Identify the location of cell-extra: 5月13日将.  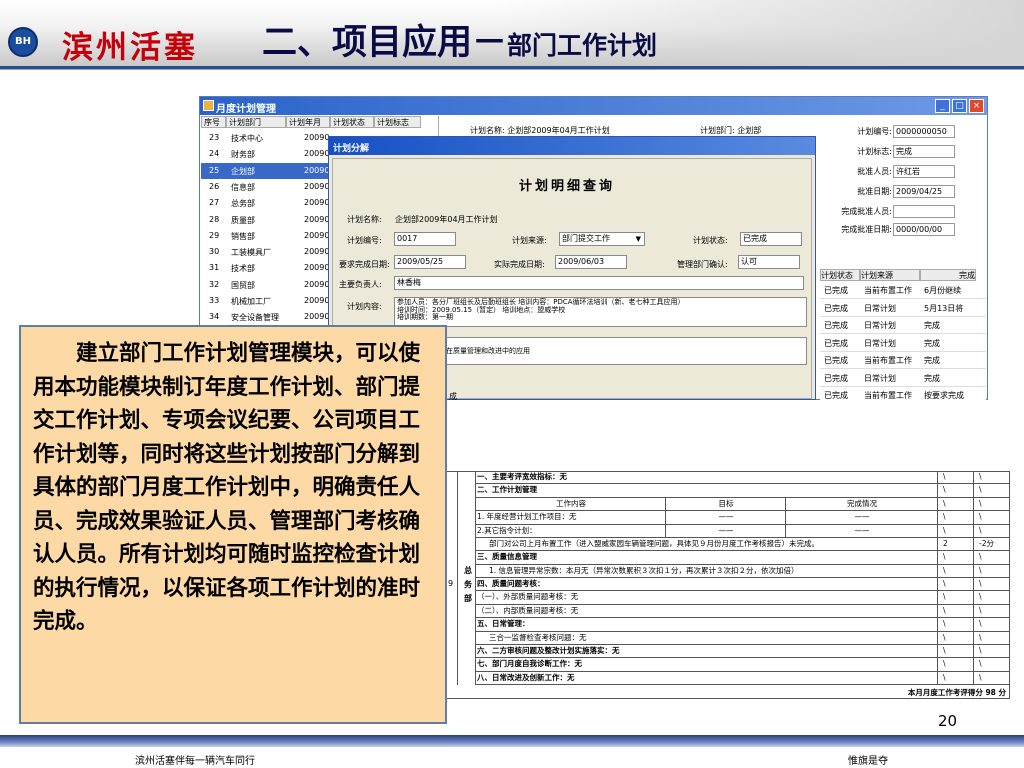
(944, 308).